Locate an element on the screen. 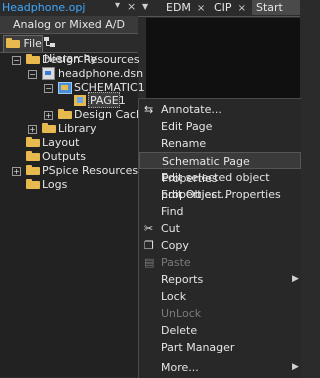 This screenshot has width=320, height=378. menu-item-part-manager: Part Manager is located at coordinates (220, 347).